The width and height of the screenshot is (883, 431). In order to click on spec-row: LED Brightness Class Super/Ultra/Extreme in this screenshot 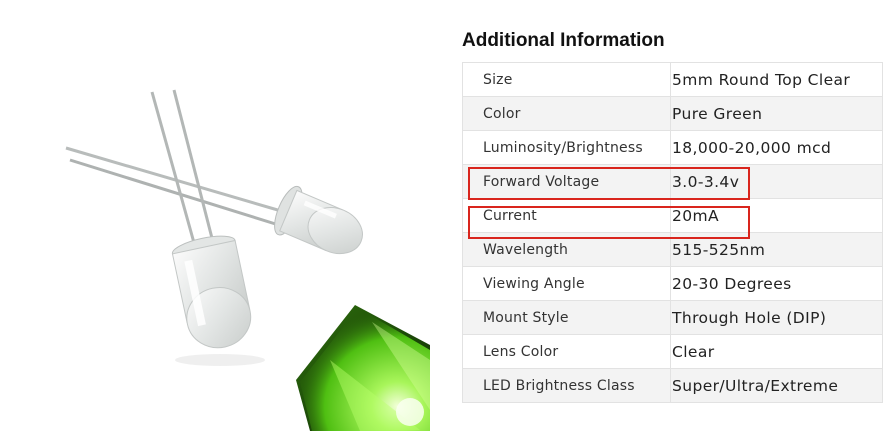, I will do `click(672, 385)`.